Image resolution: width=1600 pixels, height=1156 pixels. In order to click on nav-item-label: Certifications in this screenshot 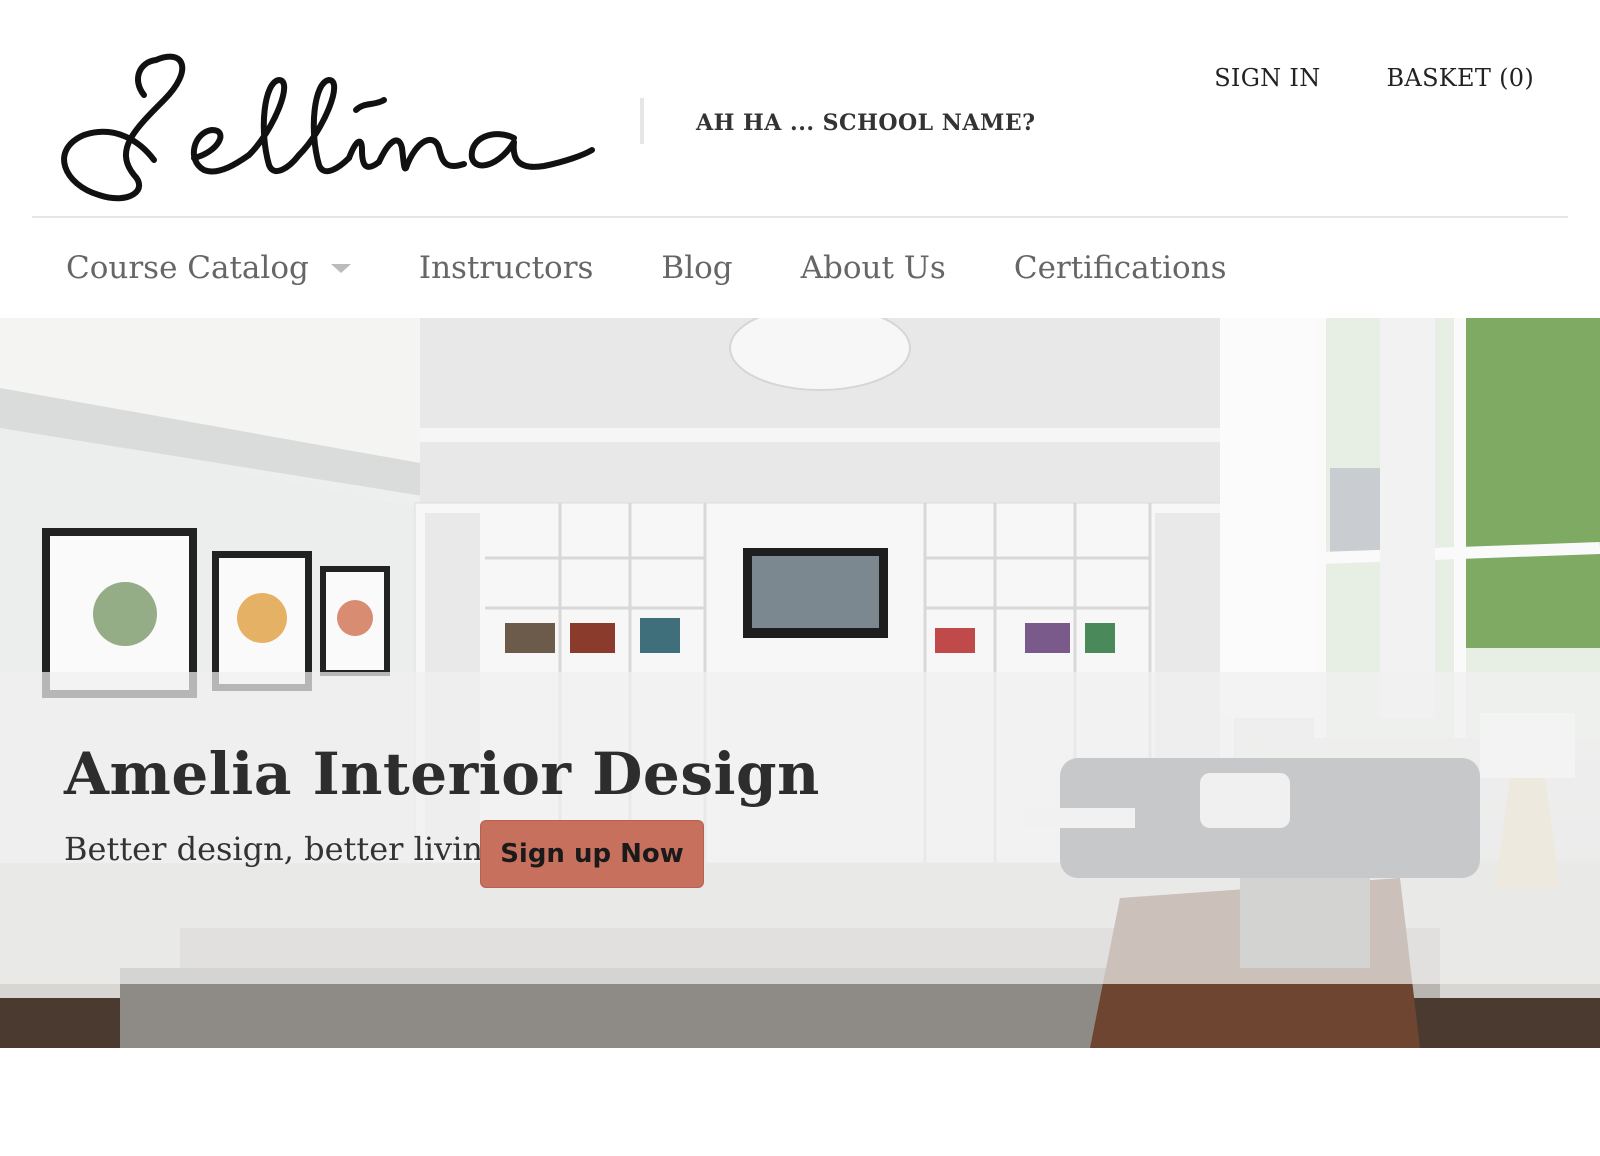, I will do `click(1120, 268)`.